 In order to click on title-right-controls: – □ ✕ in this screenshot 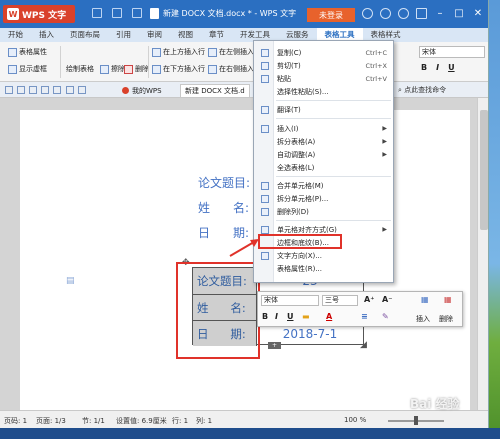, I will do `click(423, 13)`.